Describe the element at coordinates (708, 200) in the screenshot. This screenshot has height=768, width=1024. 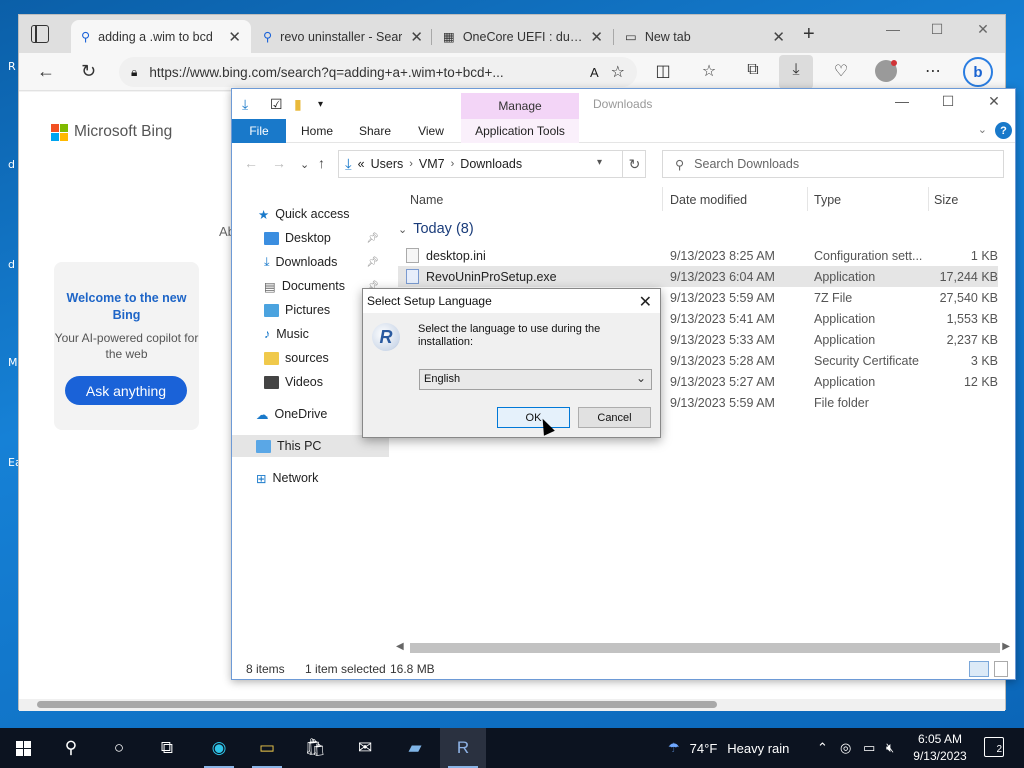
I see `column-header-date: Date modified` at that location.